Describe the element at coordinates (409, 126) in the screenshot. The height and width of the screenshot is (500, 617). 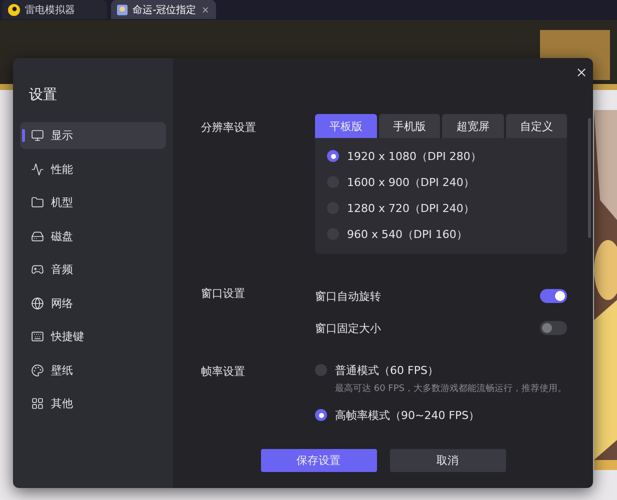
I see `mode-tab: 手机版` at that location.